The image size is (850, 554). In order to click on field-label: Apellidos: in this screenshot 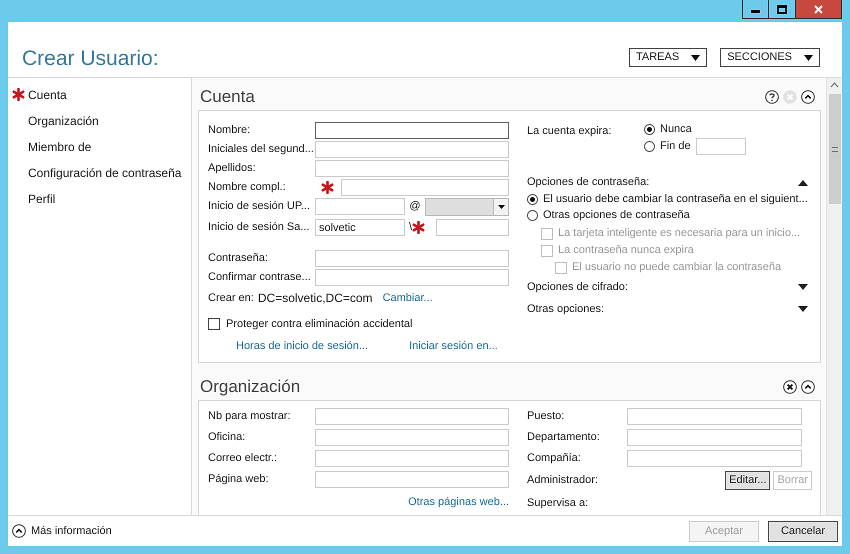, I will do `click(232, 168)`.